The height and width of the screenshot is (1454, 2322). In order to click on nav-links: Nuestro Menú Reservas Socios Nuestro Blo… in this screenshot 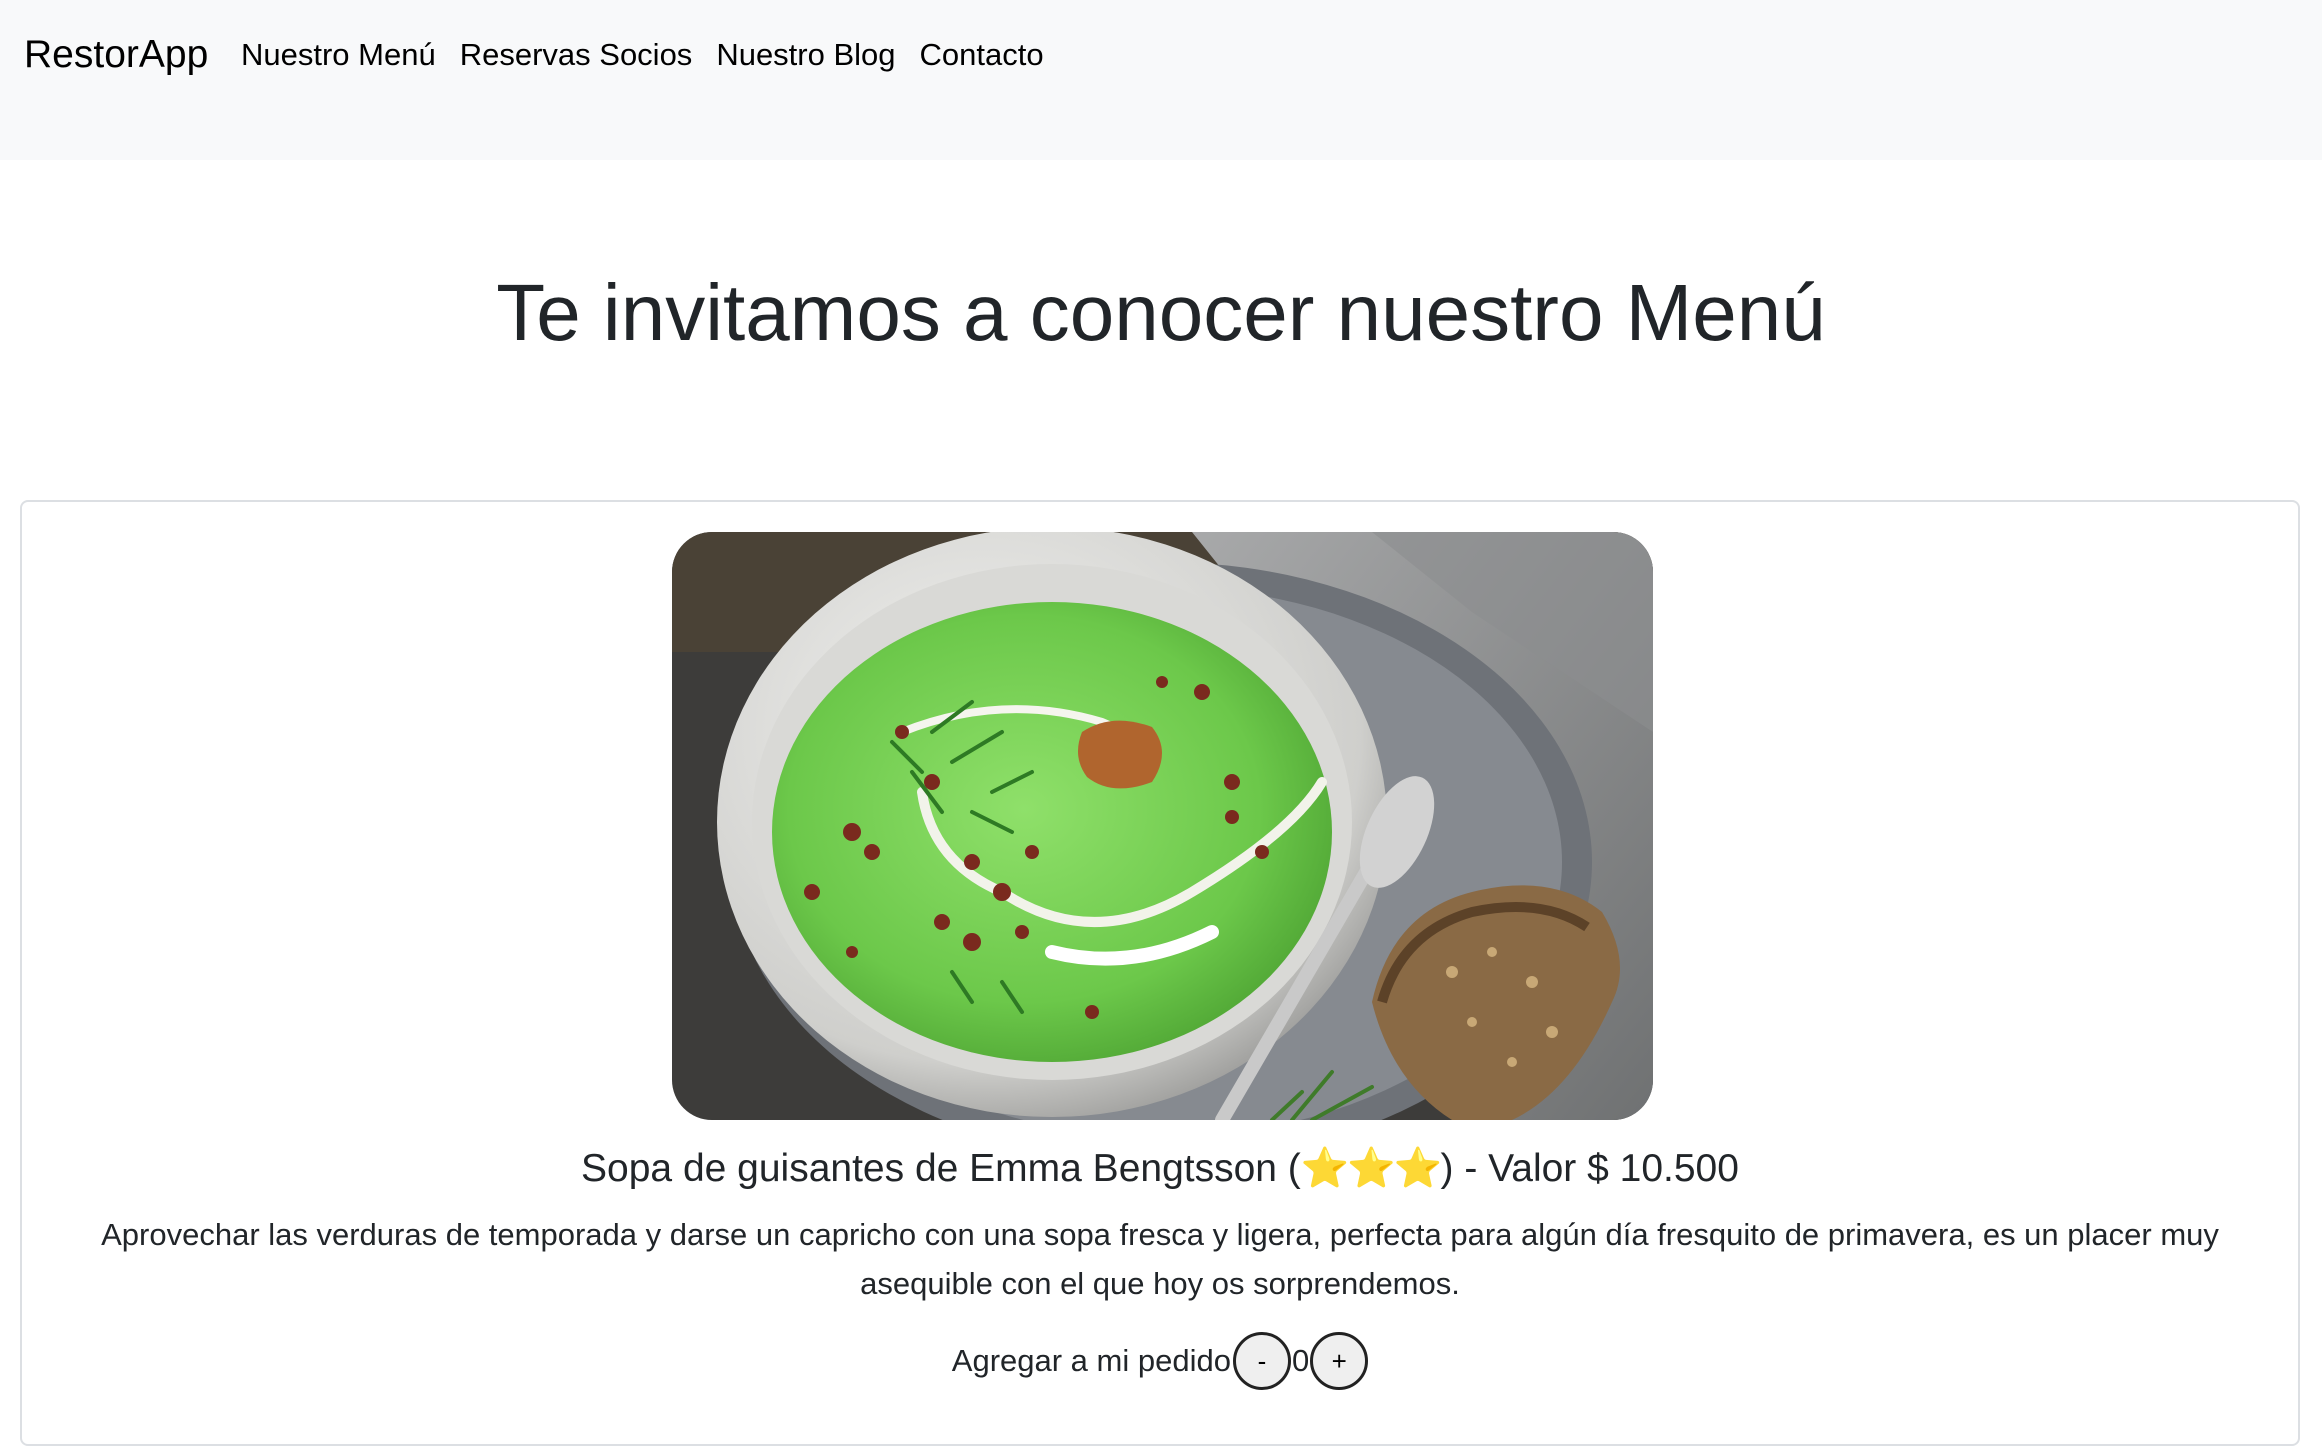, I will do `click(654, 55)`.